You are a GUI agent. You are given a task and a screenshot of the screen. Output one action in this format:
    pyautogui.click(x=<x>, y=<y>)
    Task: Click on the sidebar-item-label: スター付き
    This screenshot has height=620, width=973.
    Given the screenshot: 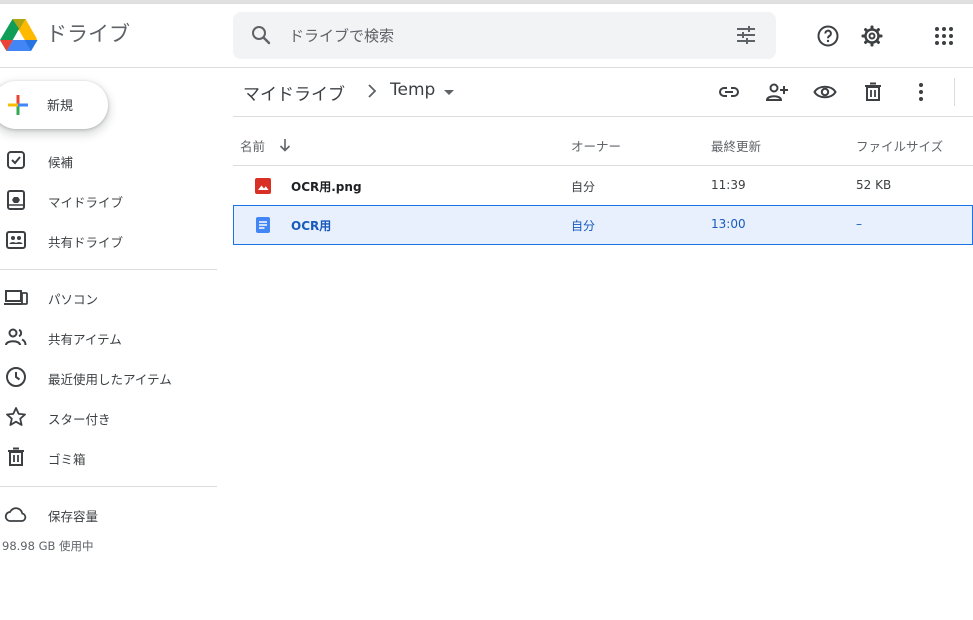 What is the action you would take?
    pyautogui.click(x=79, y=419)
    